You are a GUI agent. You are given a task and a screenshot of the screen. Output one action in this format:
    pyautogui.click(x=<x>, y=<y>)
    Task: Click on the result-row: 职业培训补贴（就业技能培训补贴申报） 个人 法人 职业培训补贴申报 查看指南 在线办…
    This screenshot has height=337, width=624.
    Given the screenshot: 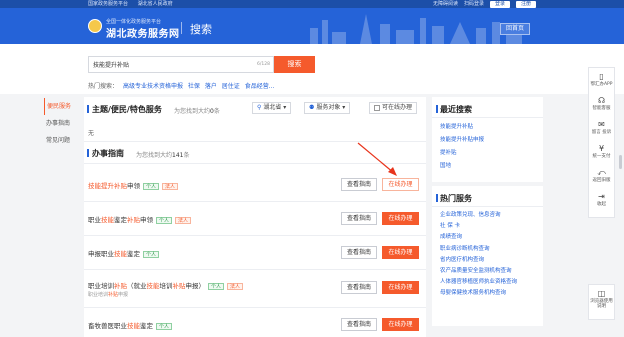 What is the action you would take?
    pyautogui.click(x=255, y=289)
    